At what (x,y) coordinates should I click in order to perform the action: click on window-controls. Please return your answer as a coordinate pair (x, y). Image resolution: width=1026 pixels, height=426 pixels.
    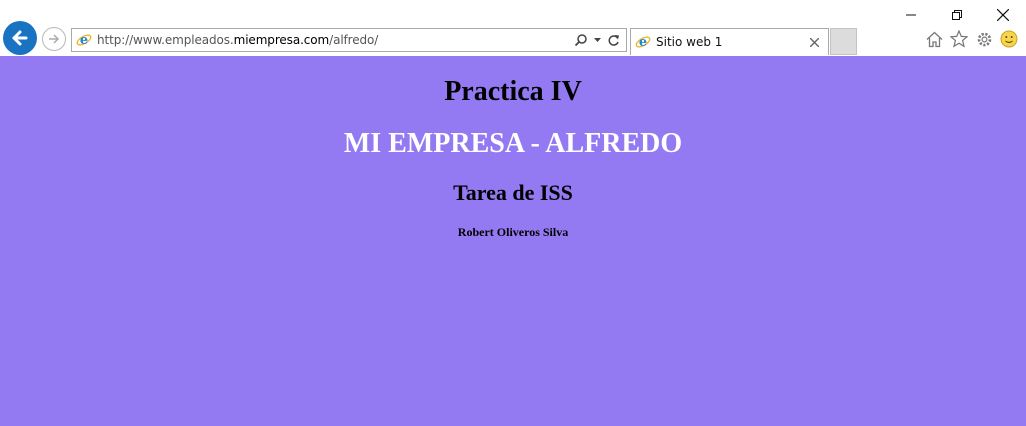
    Looking at the image, I should click on (957, 15).